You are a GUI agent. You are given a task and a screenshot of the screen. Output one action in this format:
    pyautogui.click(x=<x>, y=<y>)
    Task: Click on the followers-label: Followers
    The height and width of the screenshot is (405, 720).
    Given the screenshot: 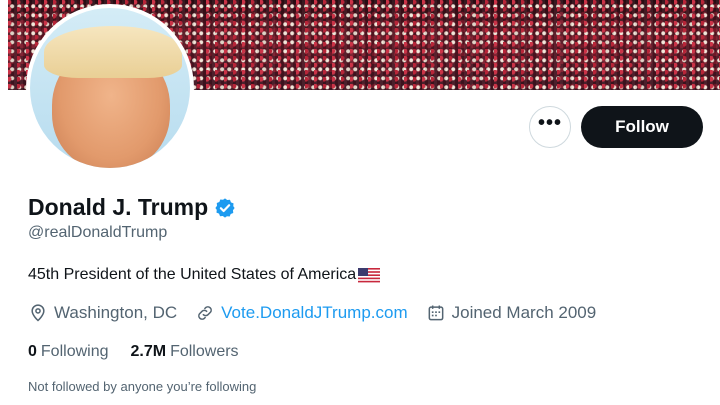 What is the action you would take?
    pyautogui.click(x=204, y=351)
    